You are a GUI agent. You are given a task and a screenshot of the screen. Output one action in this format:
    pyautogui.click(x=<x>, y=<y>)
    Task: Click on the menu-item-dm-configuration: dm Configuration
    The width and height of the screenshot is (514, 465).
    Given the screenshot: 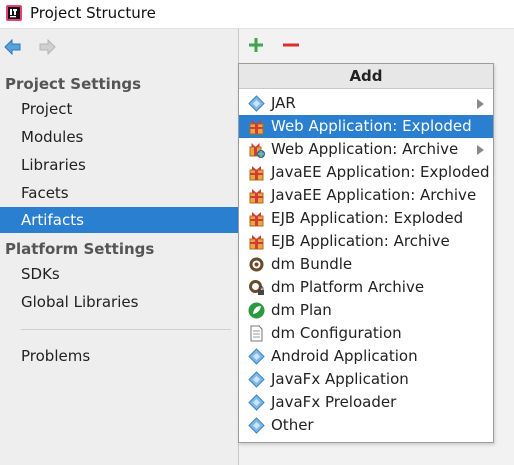 What is the action you would take?
    pyautogui.click(x=366, y=333)
    